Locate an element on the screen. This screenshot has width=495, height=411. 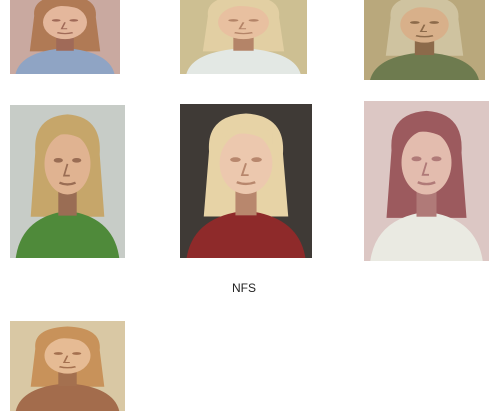
nfs-caption: NFS is located at coordinates (244, 288).